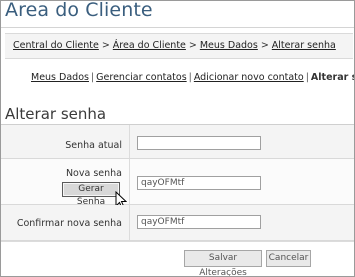  What do you see at coordinates (91, 194) in the screenshot?
I see `generate-password-button: Gerar Senha` at bounding box center [91, 194].